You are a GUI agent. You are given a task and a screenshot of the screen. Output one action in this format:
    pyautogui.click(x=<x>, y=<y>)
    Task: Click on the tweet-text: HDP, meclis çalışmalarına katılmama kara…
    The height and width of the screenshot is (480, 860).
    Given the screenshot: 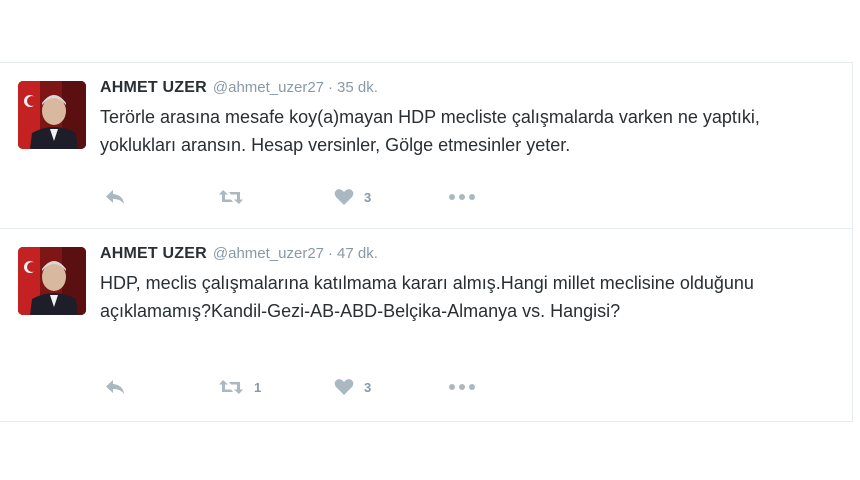 What is the action you would take?
    pyautogui.click(x=427, y=297)
    